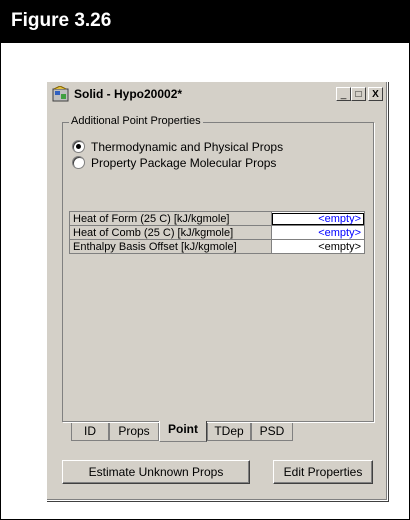  I want to click on maximize-button: □, so click(358, 94).